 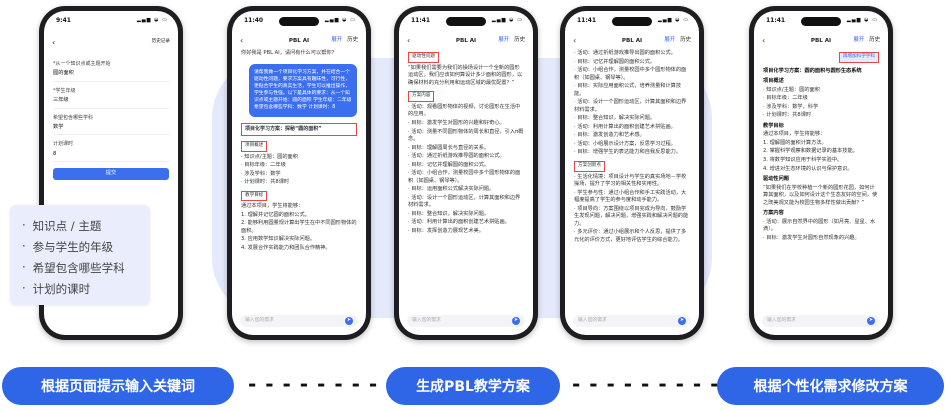 What do you see at coordinates (456, 156) in the screenshot?
I see `list-item: · 活动：通过折纸游戏推导圆的面积公式。` at bounding box center [456, 156].